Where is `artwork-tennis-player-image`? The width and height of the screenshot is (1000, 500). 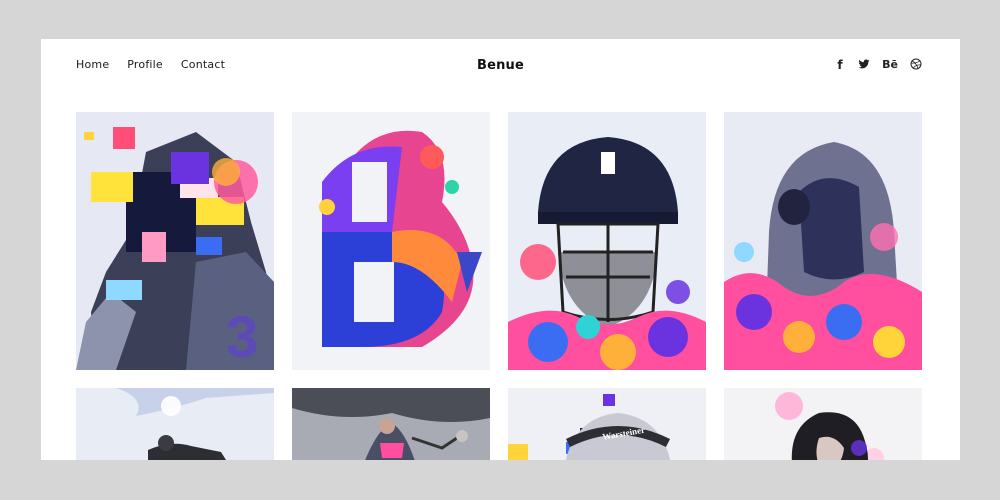
artwork-tennis-player-image is located at coordinates (391, 424).